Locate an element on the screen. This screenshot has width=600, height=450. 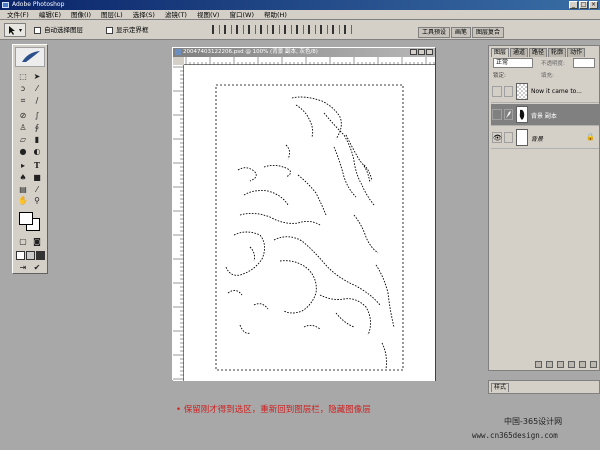
show-bounding-box-checkbox is located at coordinates (109, 30).